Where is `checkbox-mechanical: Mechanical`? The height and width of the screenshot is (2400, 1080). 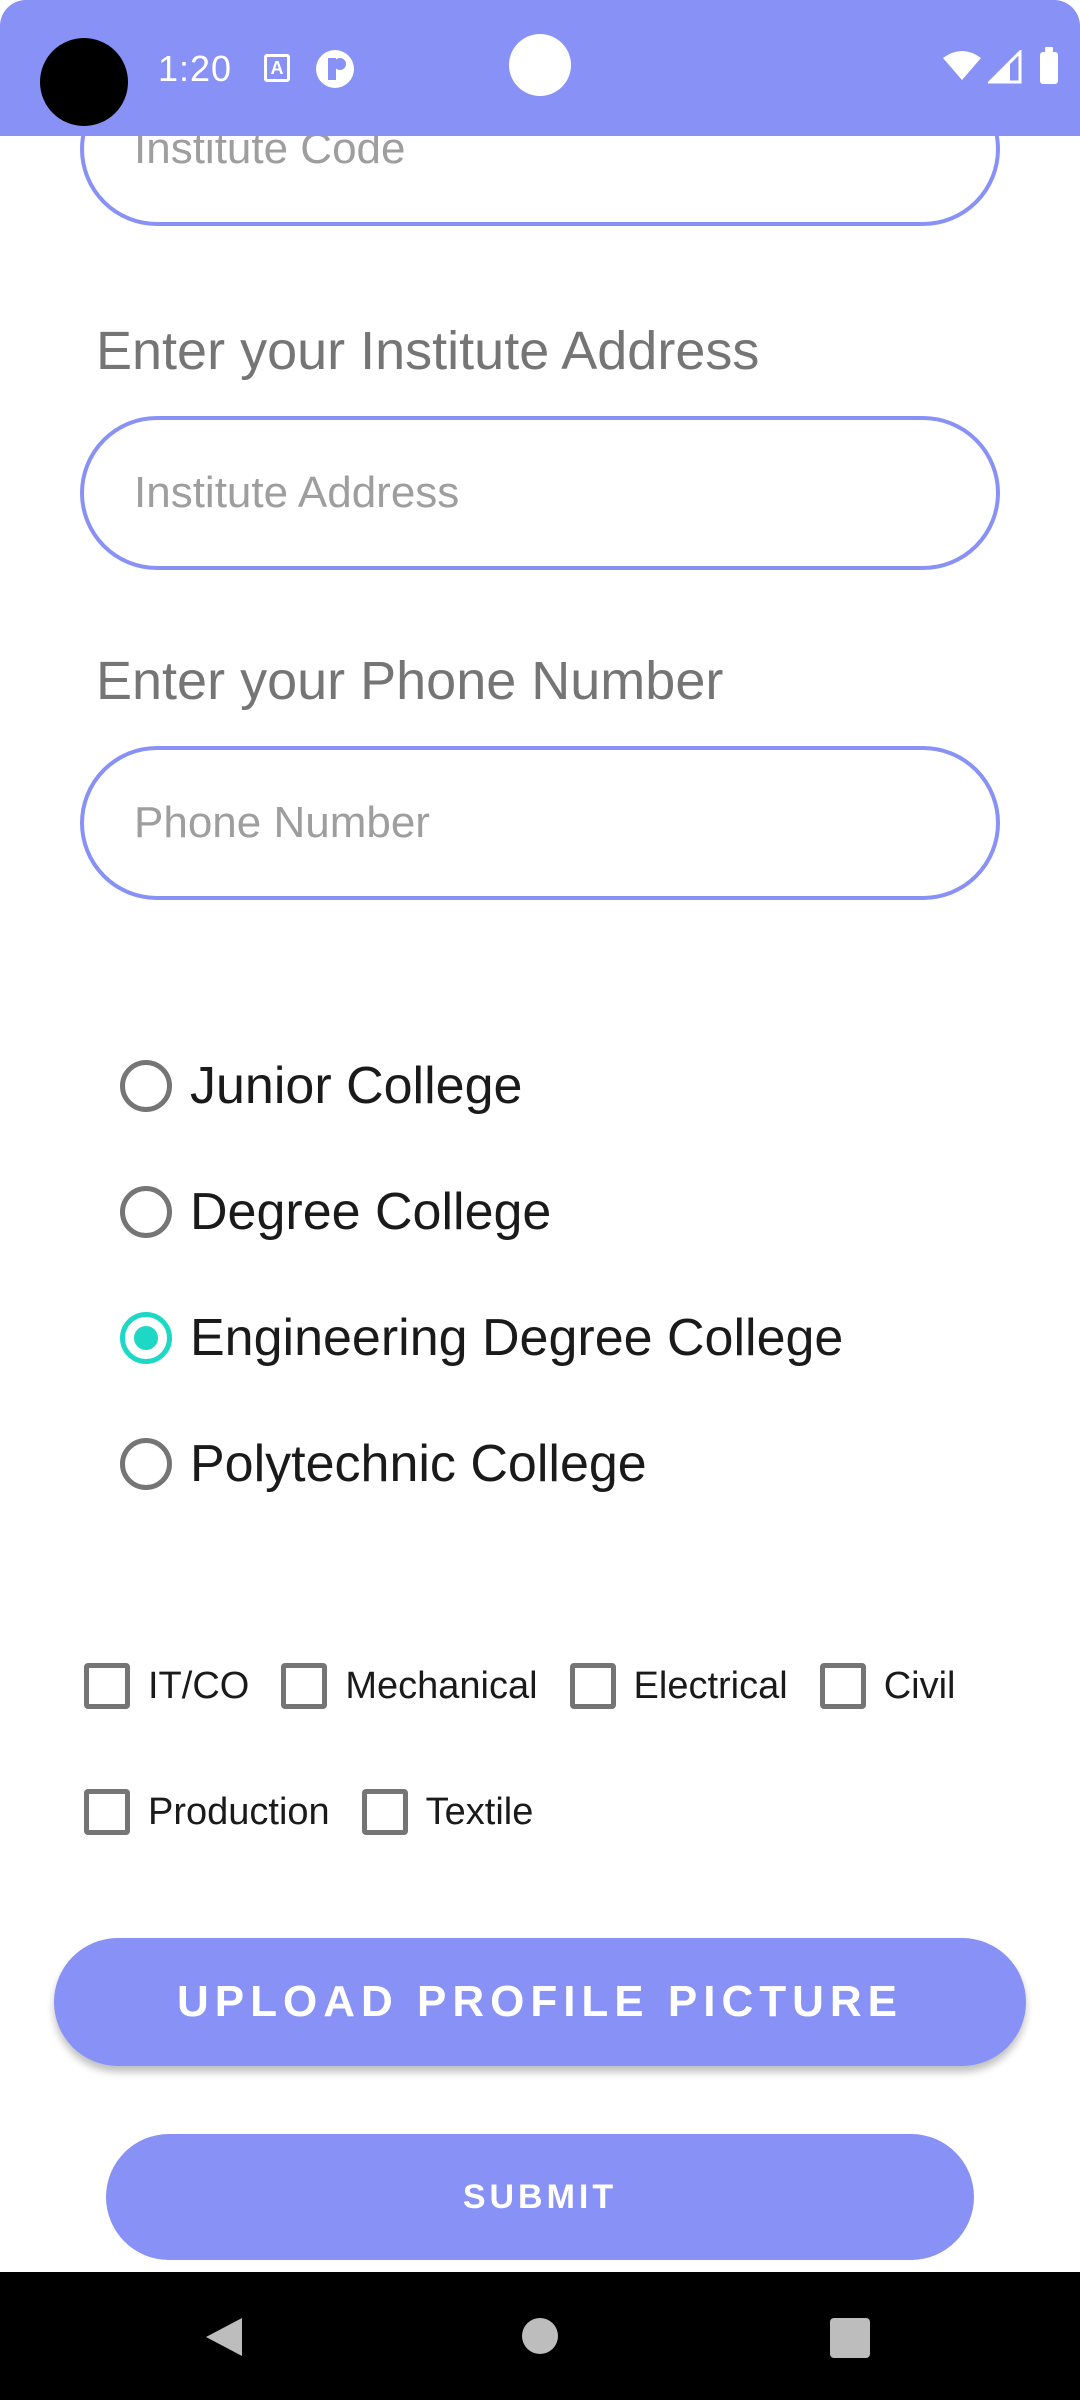
checkbox-mechanical: Mechanical is located at coordinates (409, 1686).